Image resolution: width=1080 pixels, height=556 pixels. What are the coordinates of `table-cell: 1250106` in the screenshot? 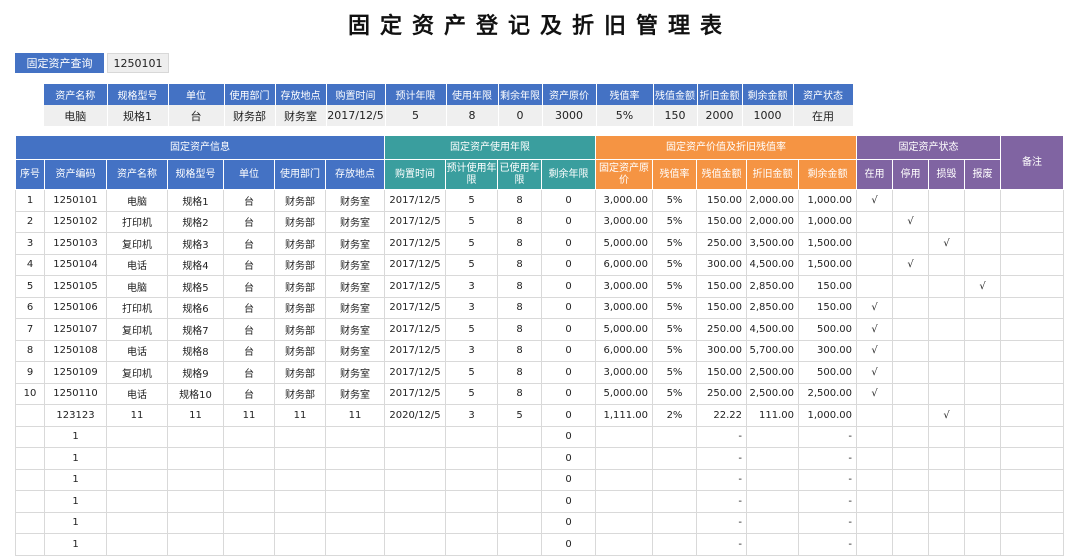 It's located at (75, 307).